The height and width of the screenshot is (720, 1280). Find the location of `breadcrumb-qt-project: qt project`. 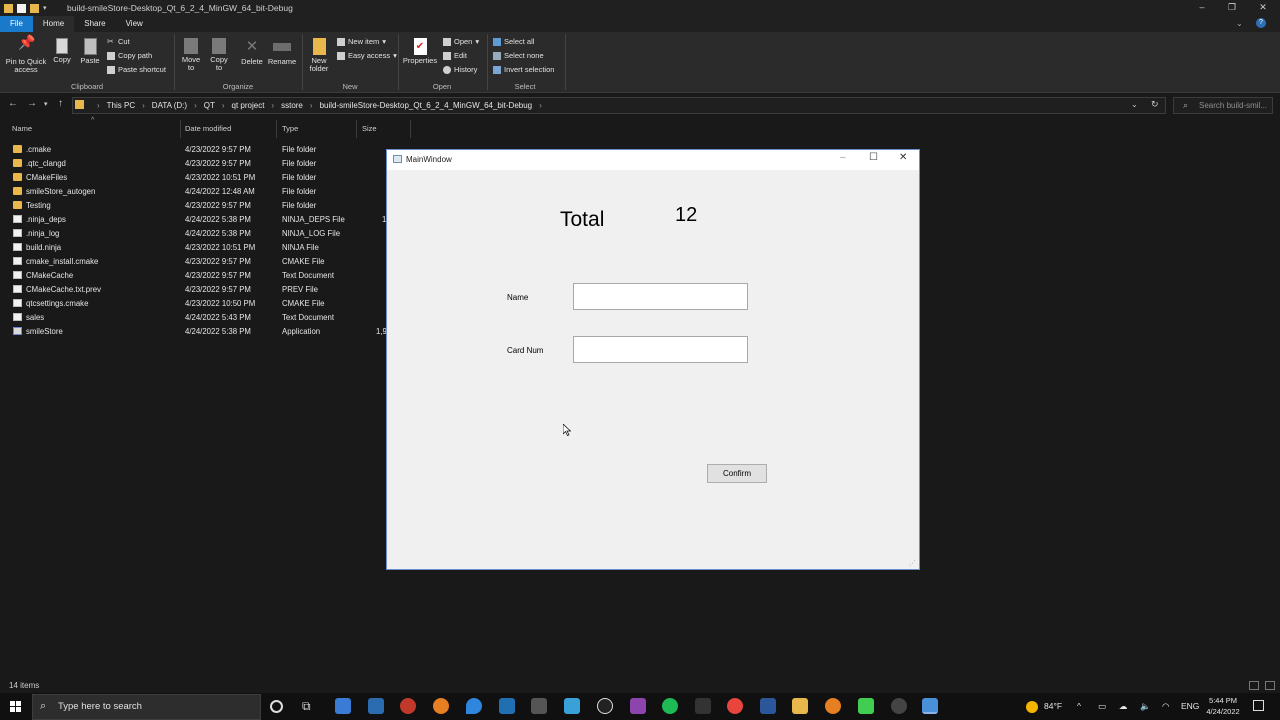

breadcrumb-qt-project: qt project is located at coordinates (248, 105).